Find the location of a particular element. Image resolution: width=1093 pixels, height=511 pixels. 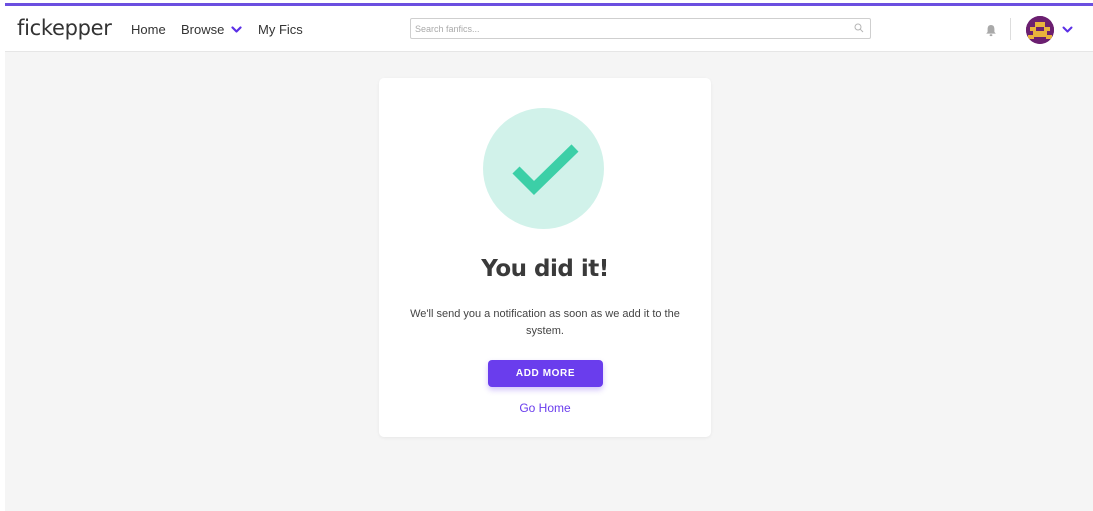

success-badge is located at coordinates (543, 168).